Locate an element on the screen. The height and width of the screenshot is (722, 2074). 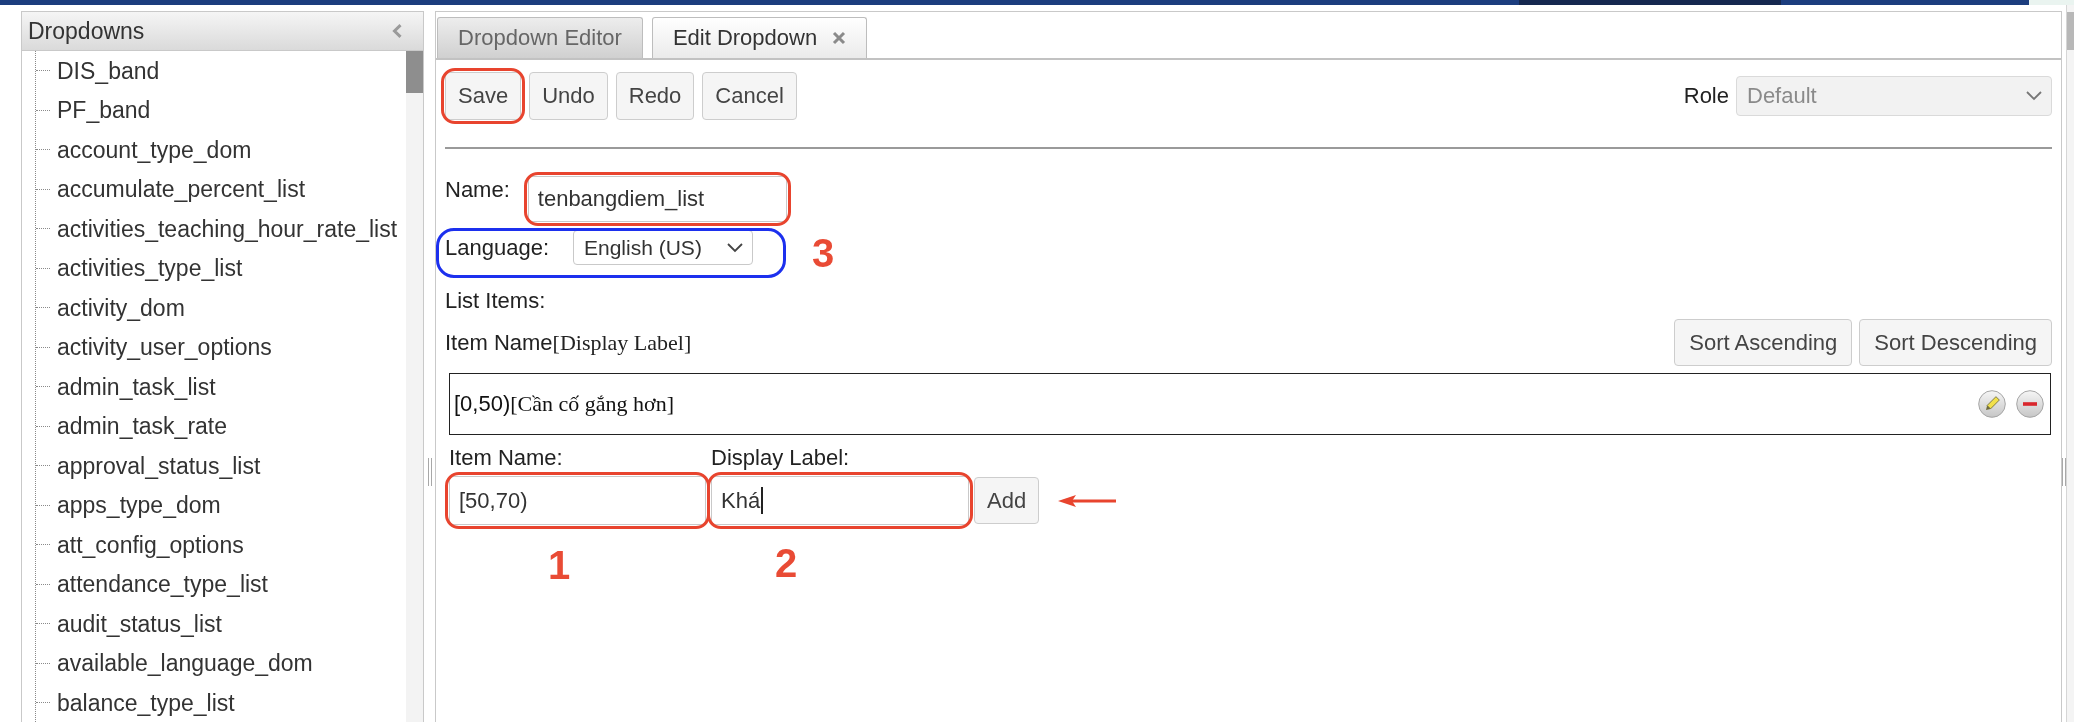
item-name-input: [50,70) is located at coordinates (577, 500).